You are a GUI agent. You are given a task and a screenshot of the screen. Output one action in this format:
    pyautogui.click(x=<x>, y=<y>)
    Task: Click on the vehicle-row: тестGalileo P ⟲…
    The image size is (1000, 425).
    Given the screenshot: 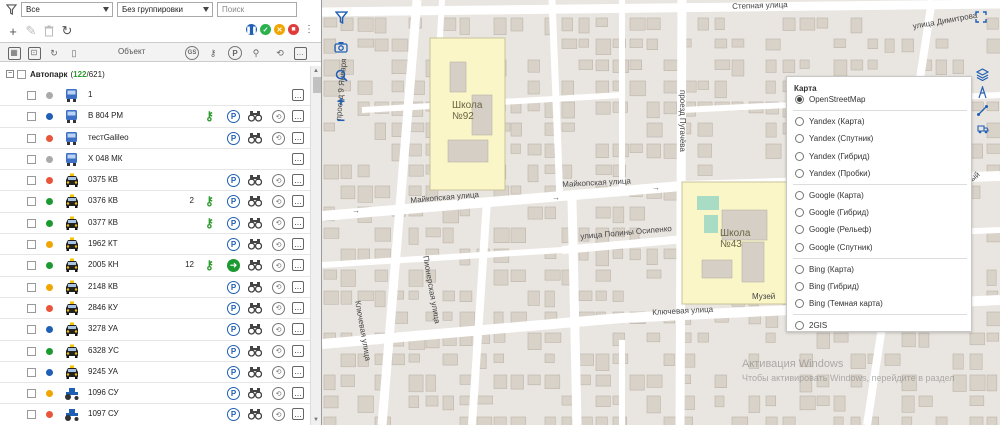 What is the action you would take?
    pyautogui.click(x=155, y=138)
    